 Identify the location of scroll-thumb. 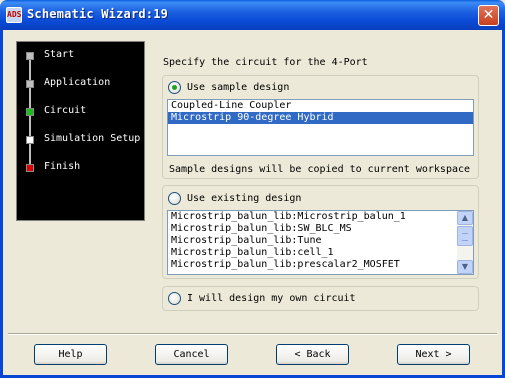
(465, 236).